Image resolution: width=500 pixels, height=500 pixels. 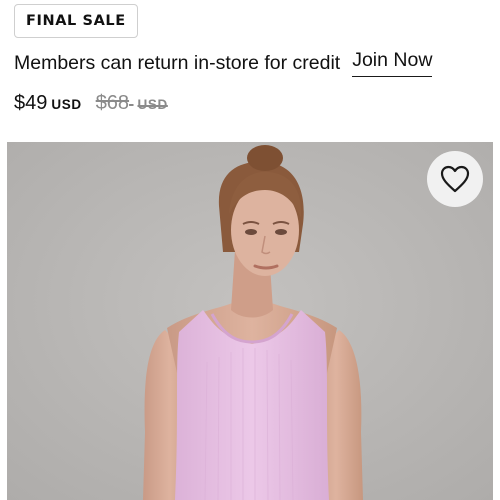 I want to click on final-sale-badge: FINAL SALE, so click(x=76, y=21).